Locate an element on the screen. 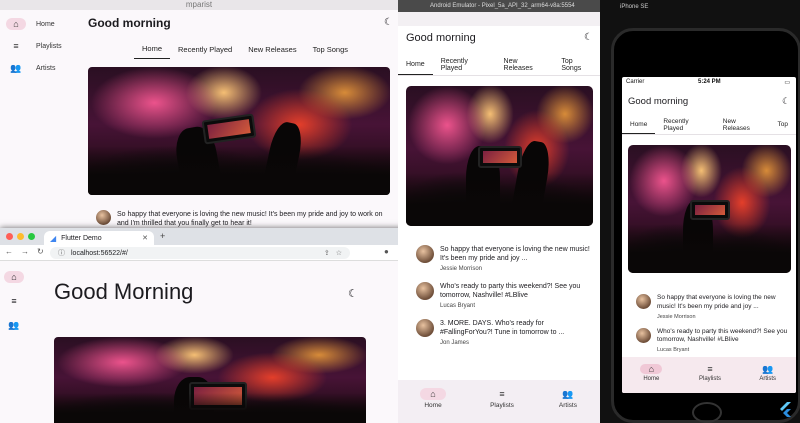 The image size is (800, 423). address-bar: ← → ↻ ⓘ localhost:56522/#/ ⇪ ☆ ● ⋮ is located at coordinates (207, 253).